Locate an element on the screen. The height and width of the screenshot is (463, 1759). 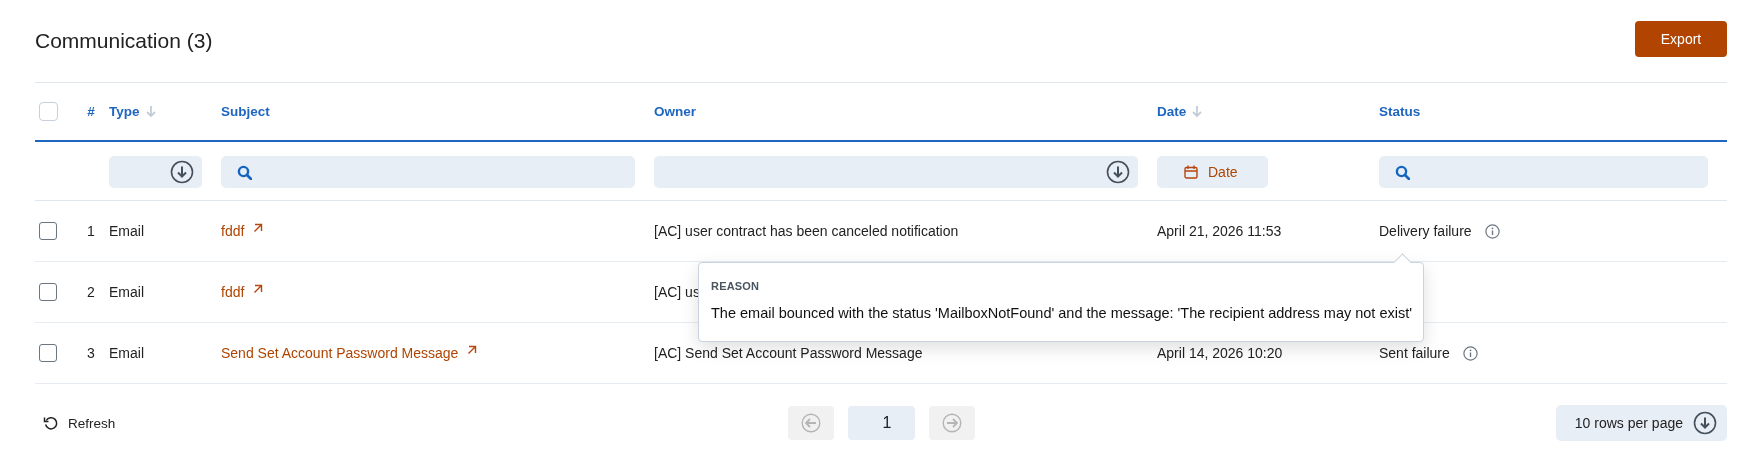
calendar-icon is located at coordinates (1191, 172).